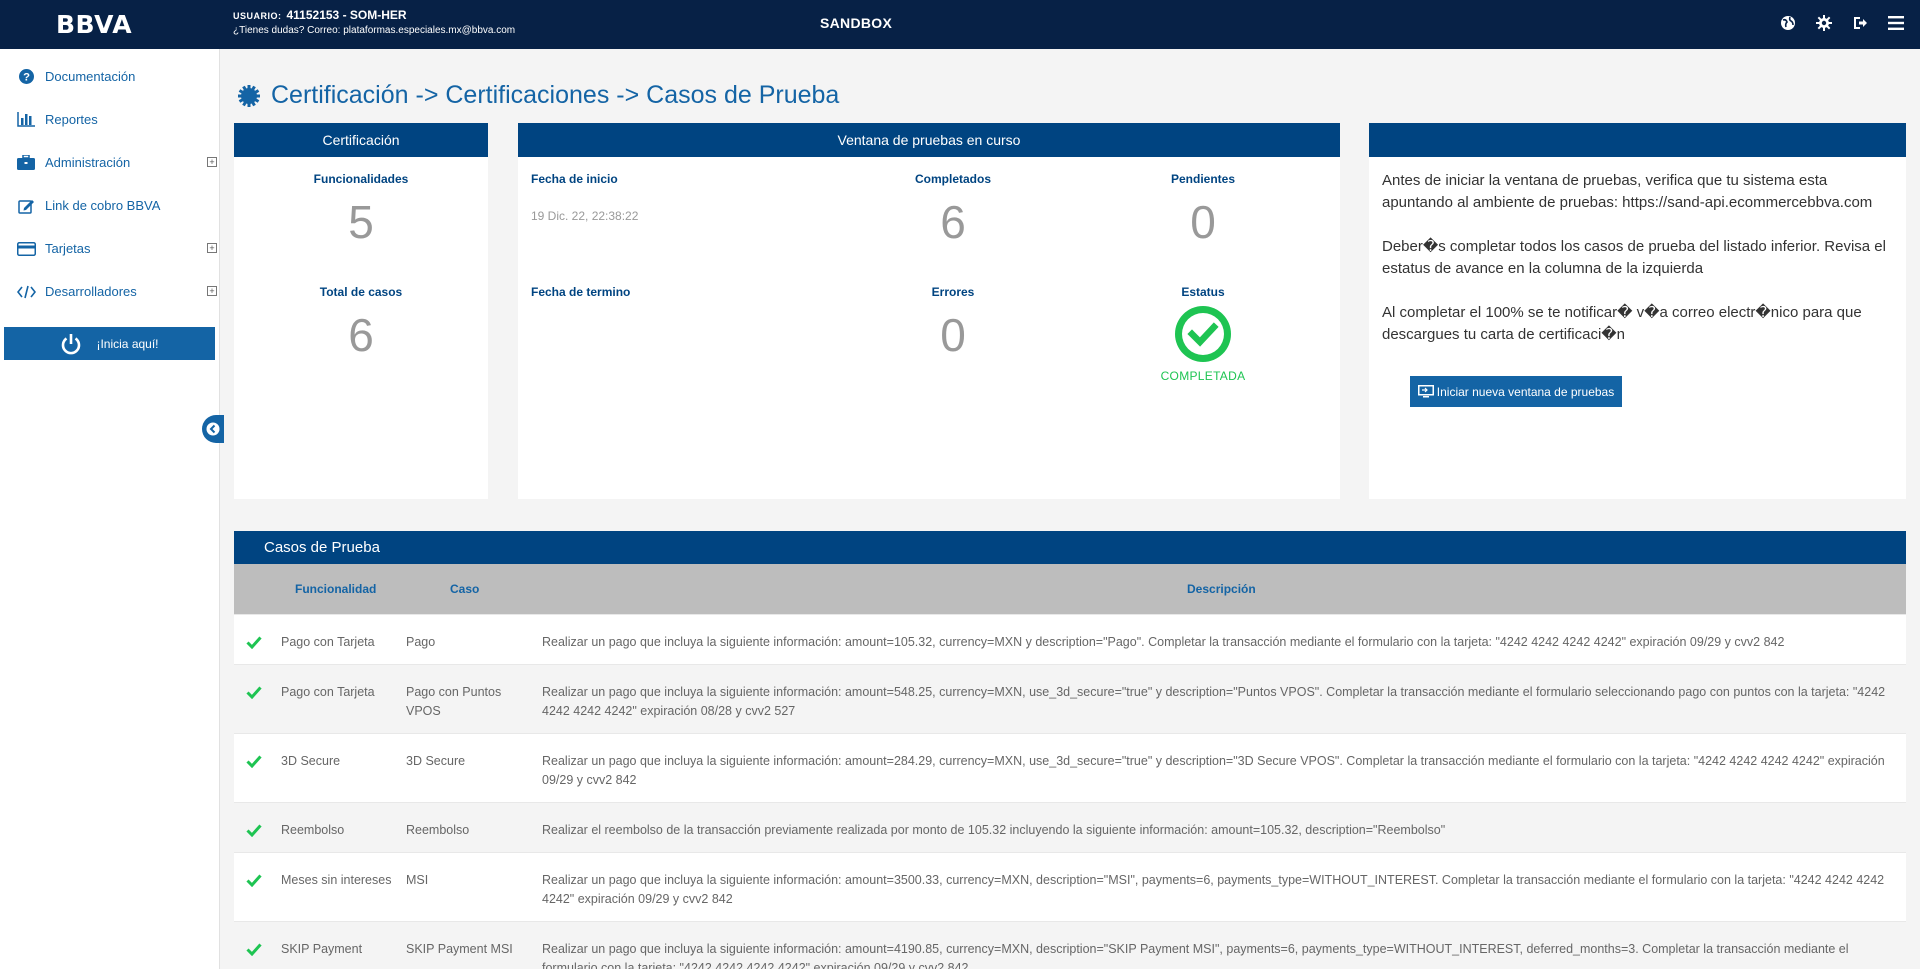 The height and width of the screenshot is (969, 1920). Describe the element at coordinates (311, 761) in the screenshot. I see `row-funcionalidad: 3D Secure` at that location.